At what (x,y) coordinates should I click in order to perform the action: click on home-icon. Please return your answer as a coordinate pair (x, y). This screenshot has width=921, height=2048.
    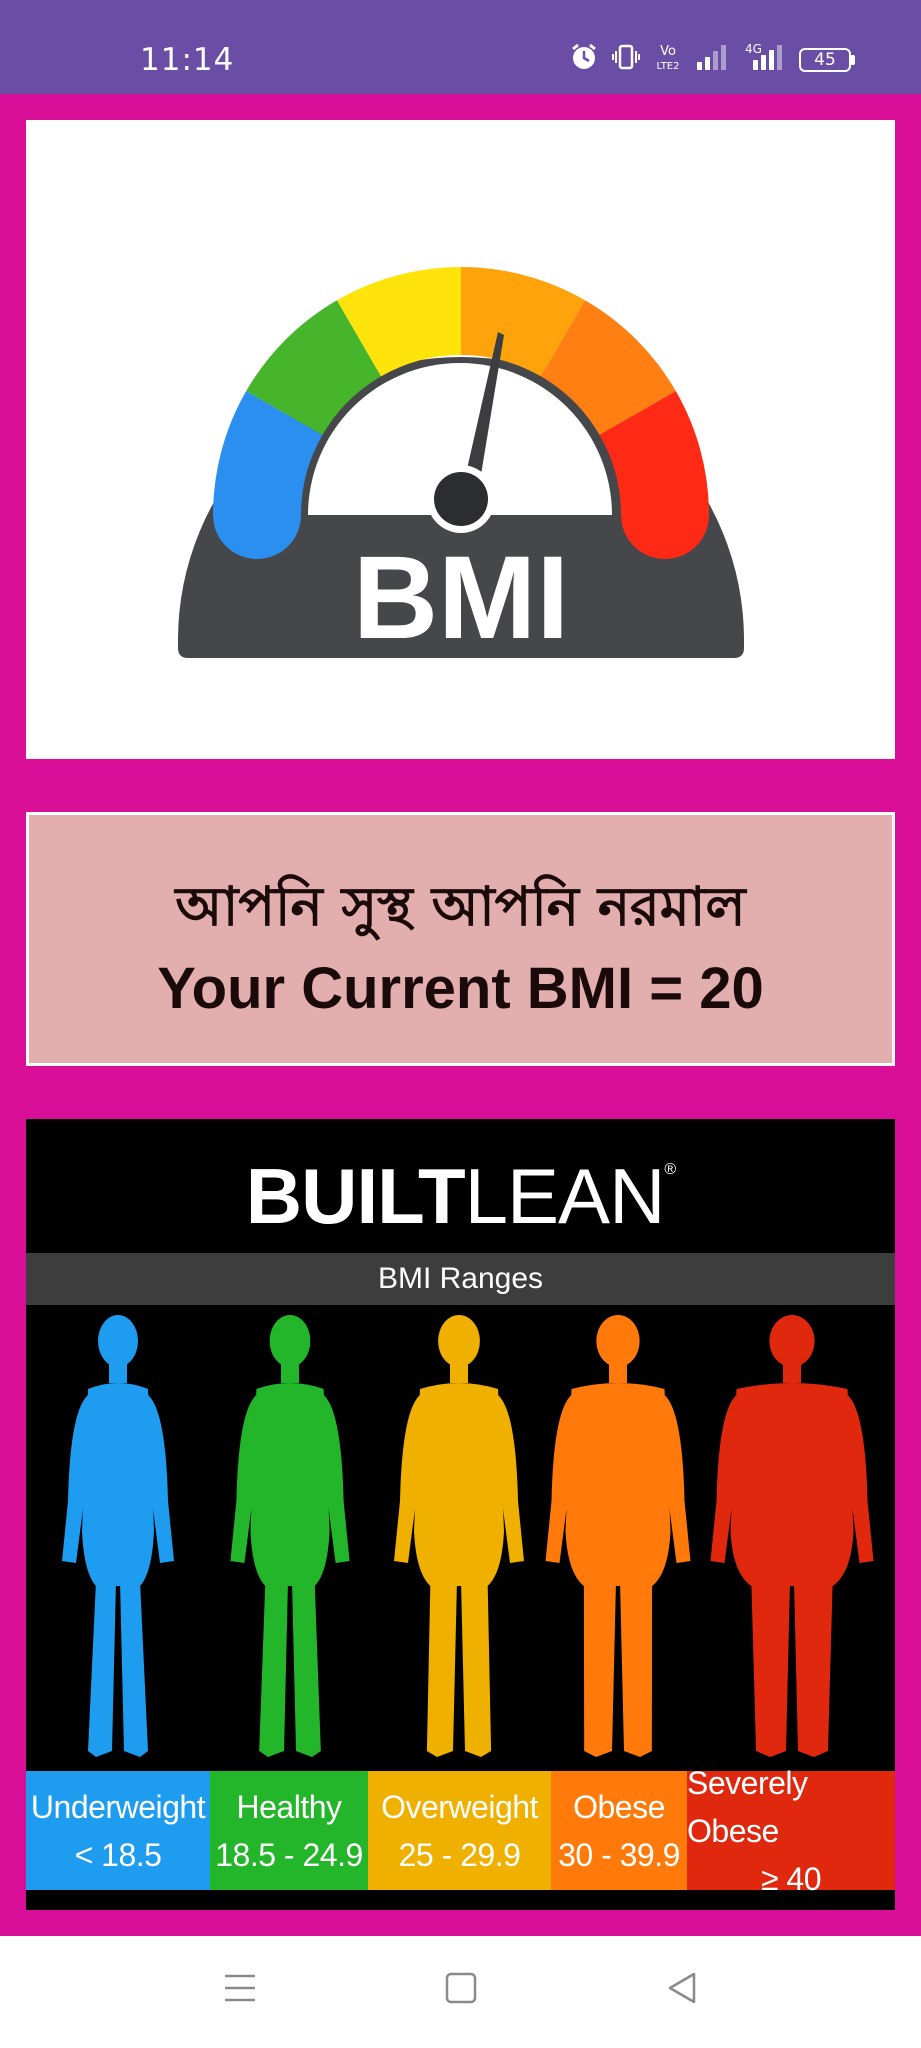
    Looking at the image, I should click on (461, 1990).